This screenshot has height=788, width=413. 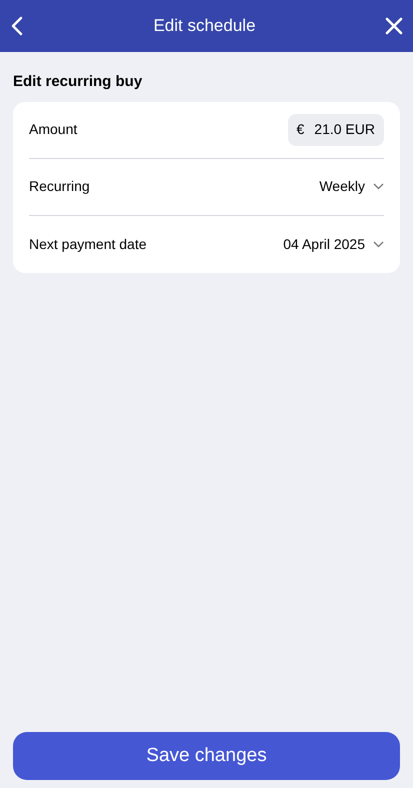 What do you see at coordinates (333, 244) in the screenshot?
I see `dropdown: 04 April 2025` at bounding box center [333, 244].